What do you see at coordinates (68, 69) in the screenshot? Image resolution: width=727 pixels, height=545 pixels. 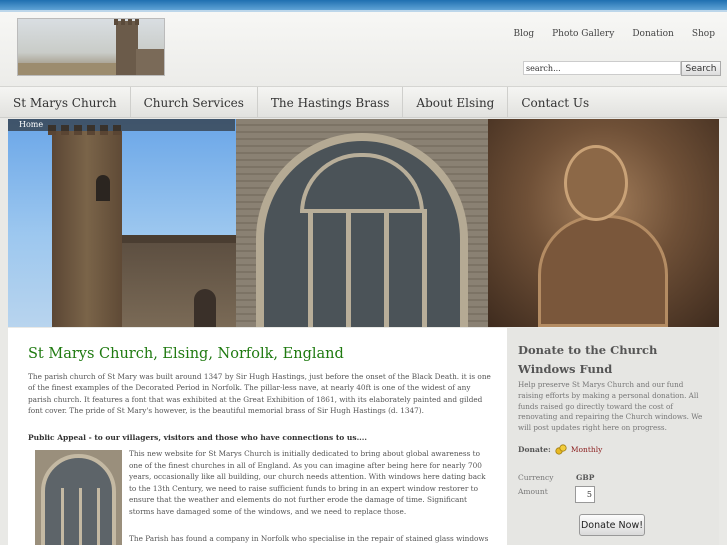 I see `logo-ground` at bounding box center [68, 69].